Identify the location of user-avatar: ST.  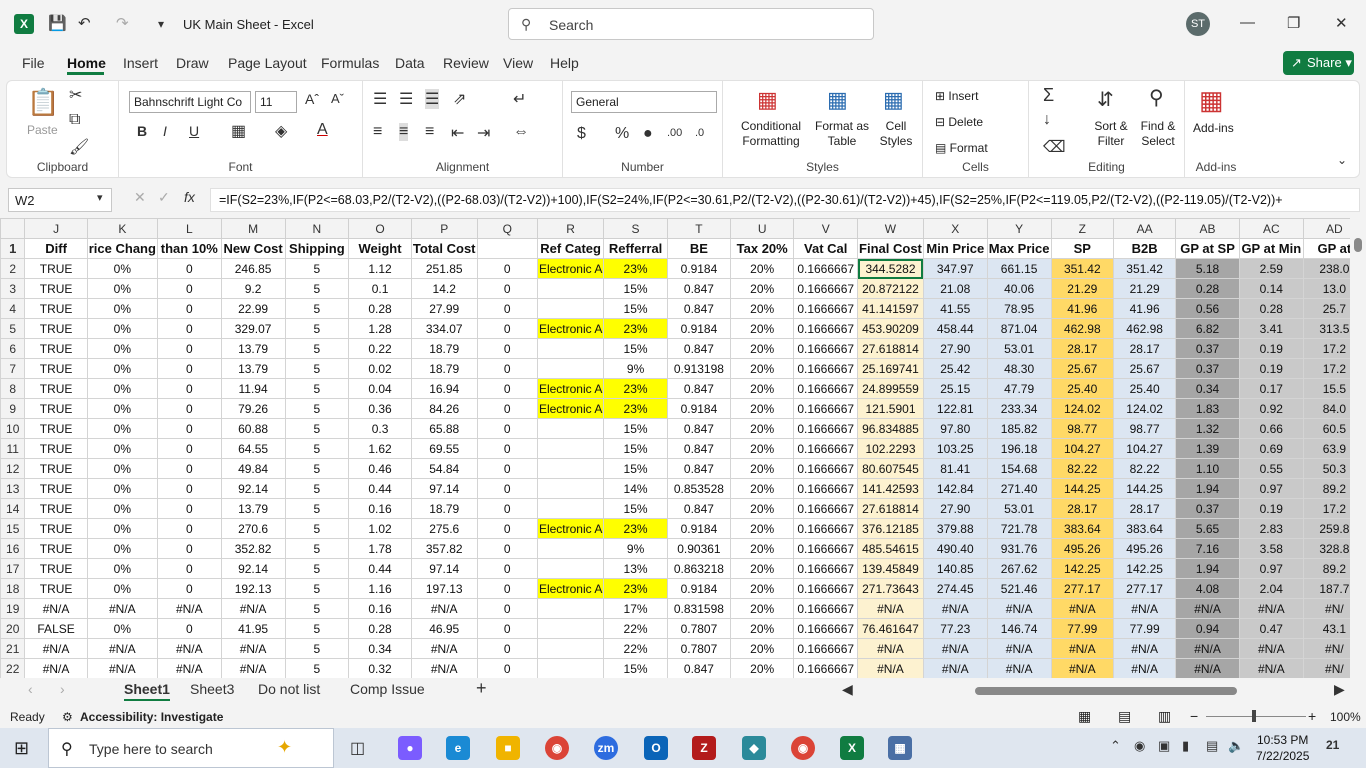
(1198, 24).